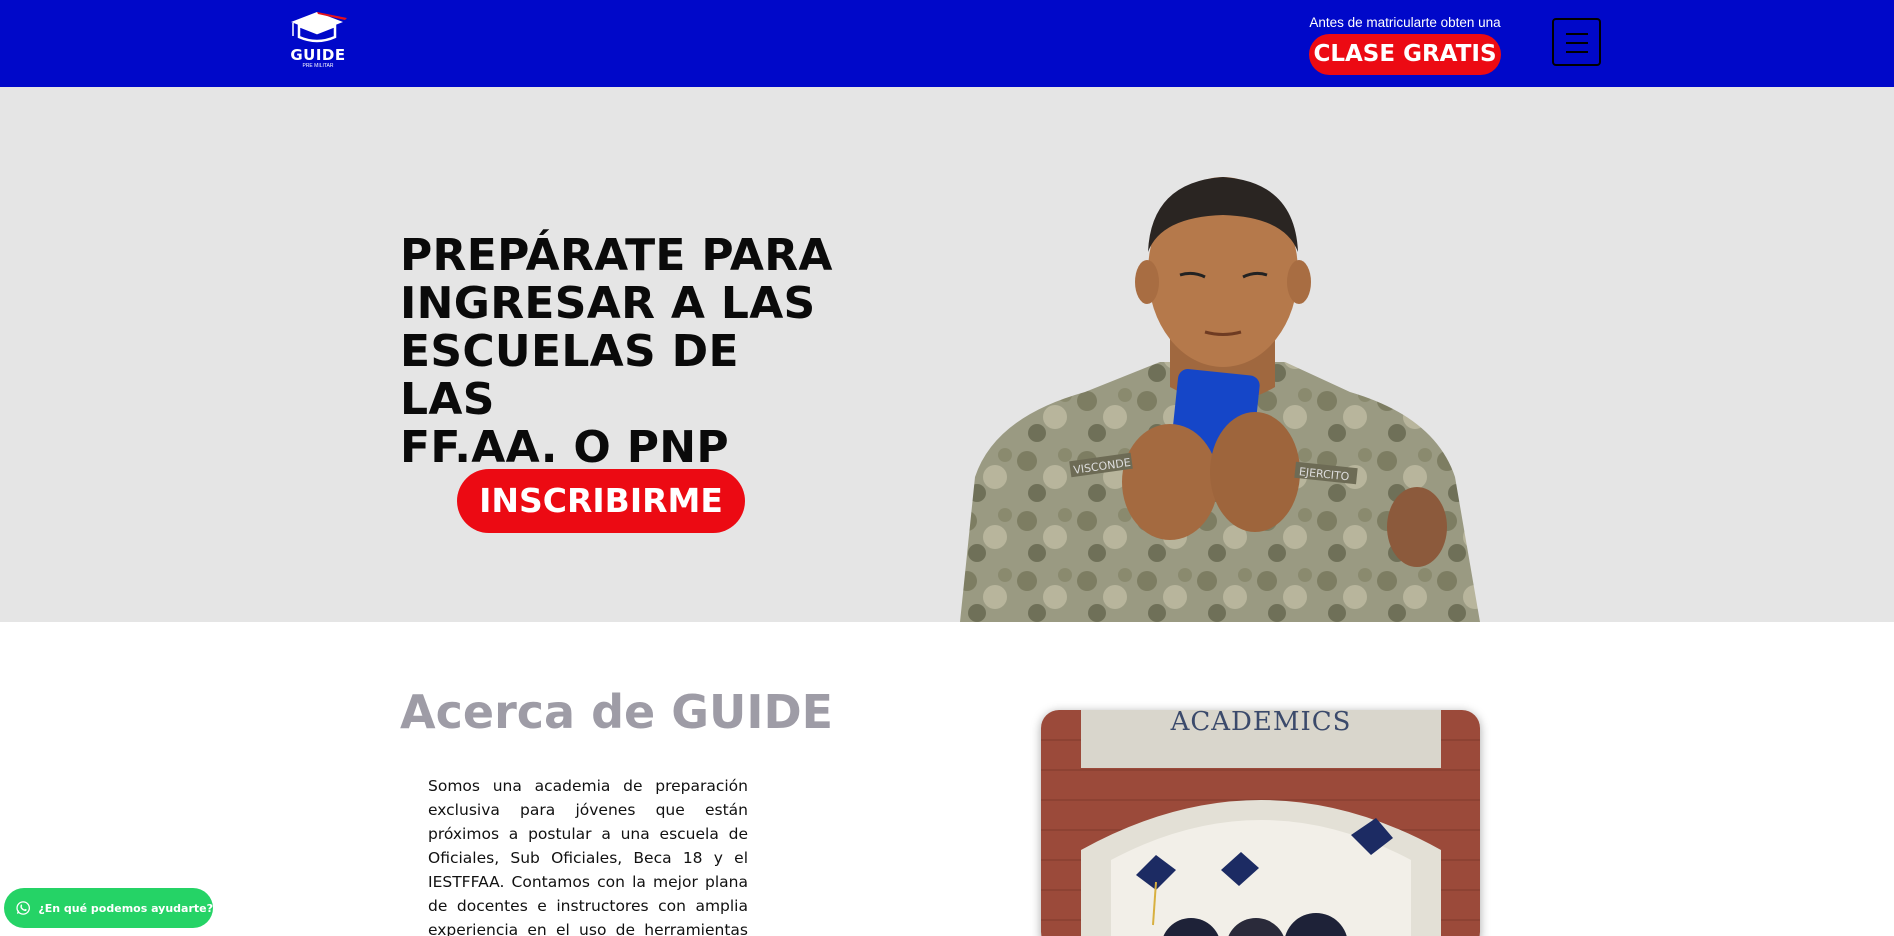 This screenshot has width=1894, height=936. Describe the element at coordinates (23, 908) in the screenshot. I see `whatsapp-icon` at that location.